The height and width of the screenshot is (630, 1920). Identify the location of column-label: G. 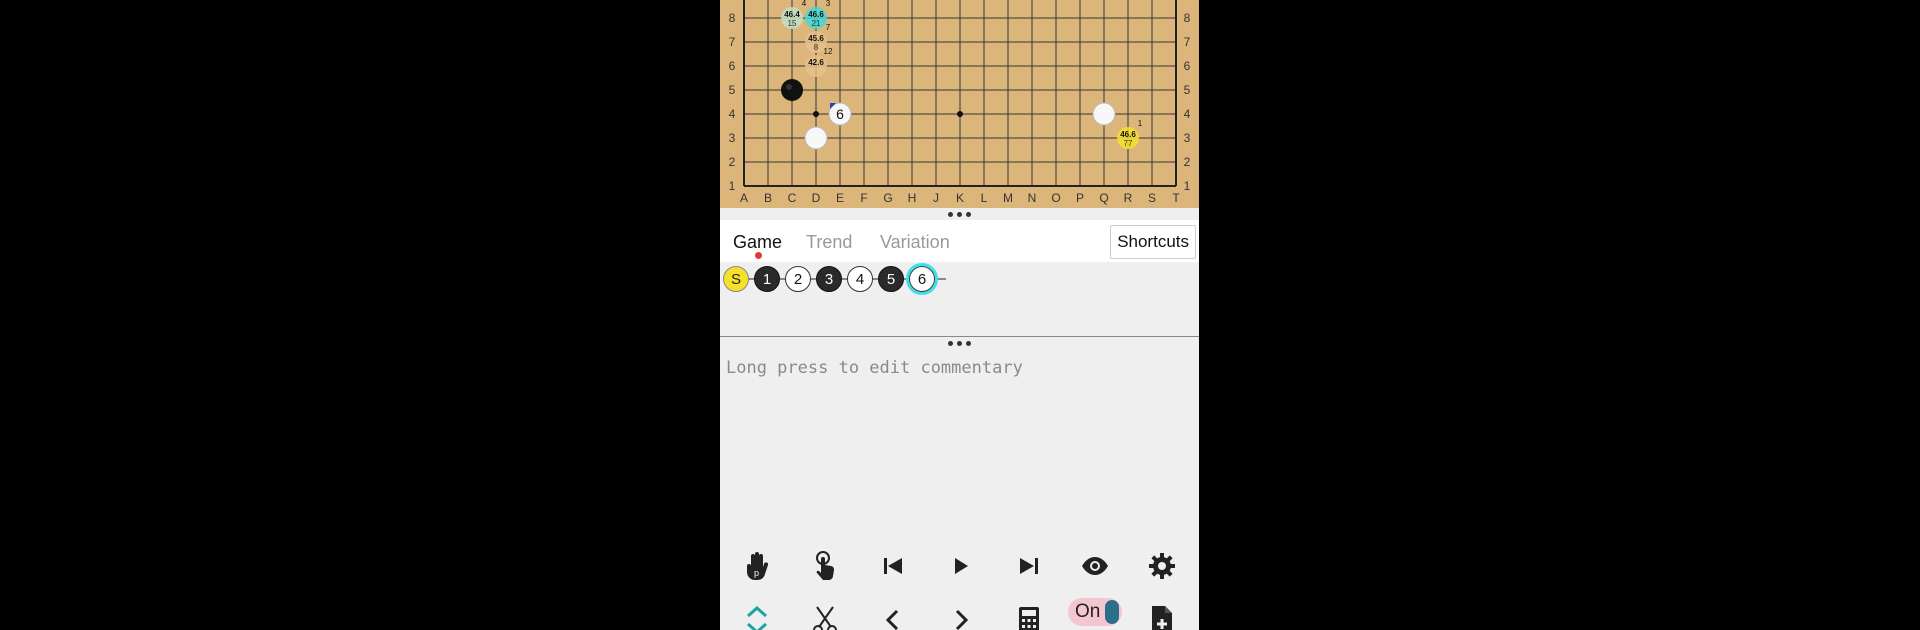
(887, 198).